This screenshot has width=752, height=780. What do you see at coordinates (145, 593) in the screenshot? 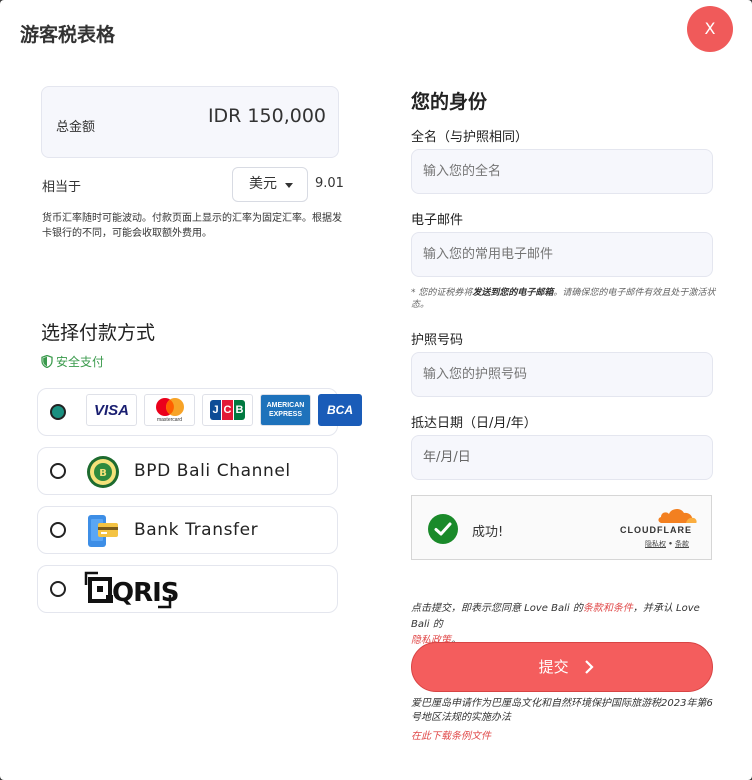
I see `qris-wordmark: QRIS` at bounding box center [145, 593].